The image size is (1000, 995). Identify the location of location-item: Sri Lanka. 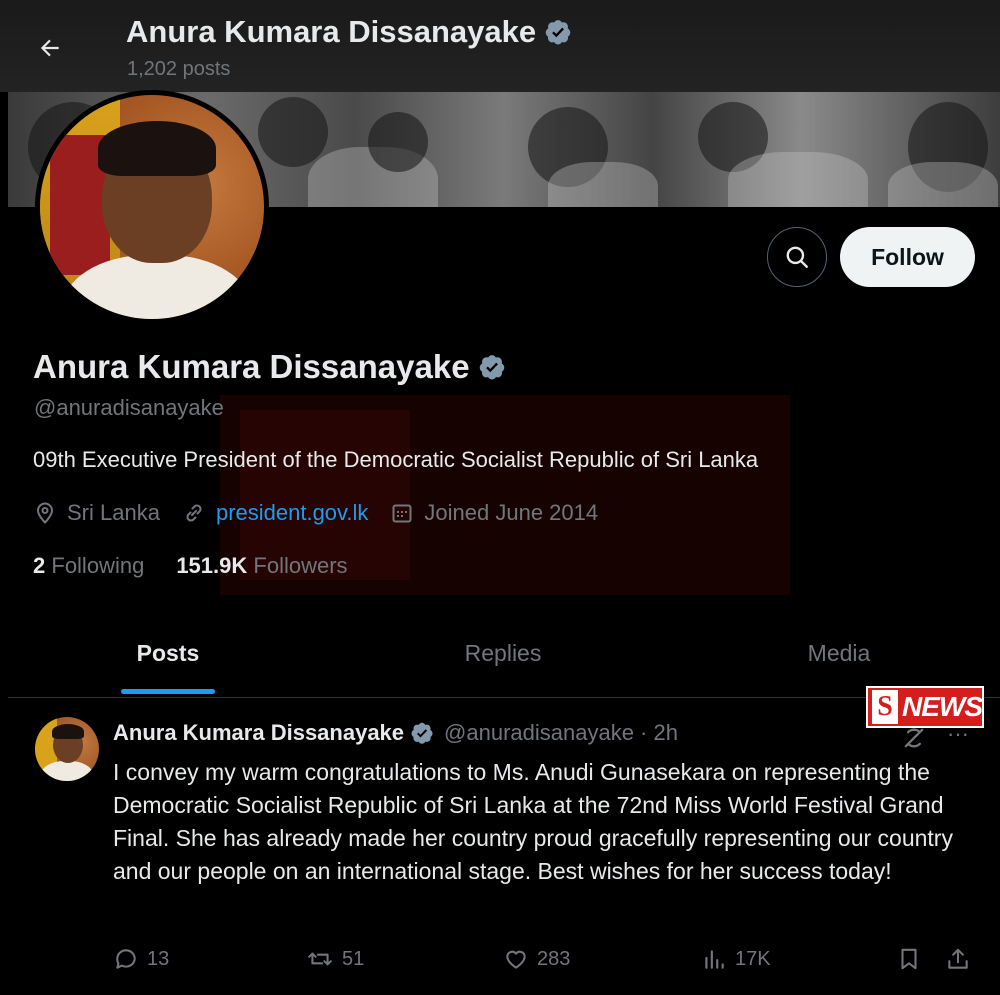
(96, 513).